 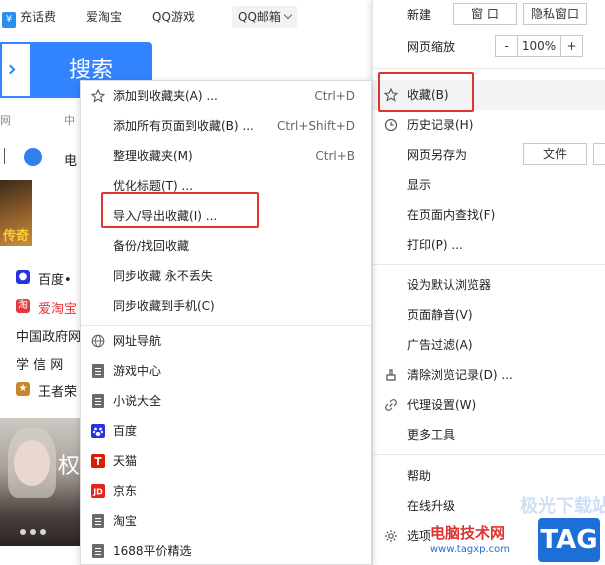 I want to click on bookmark-item: 淘宝, so click(x=226, y=521).